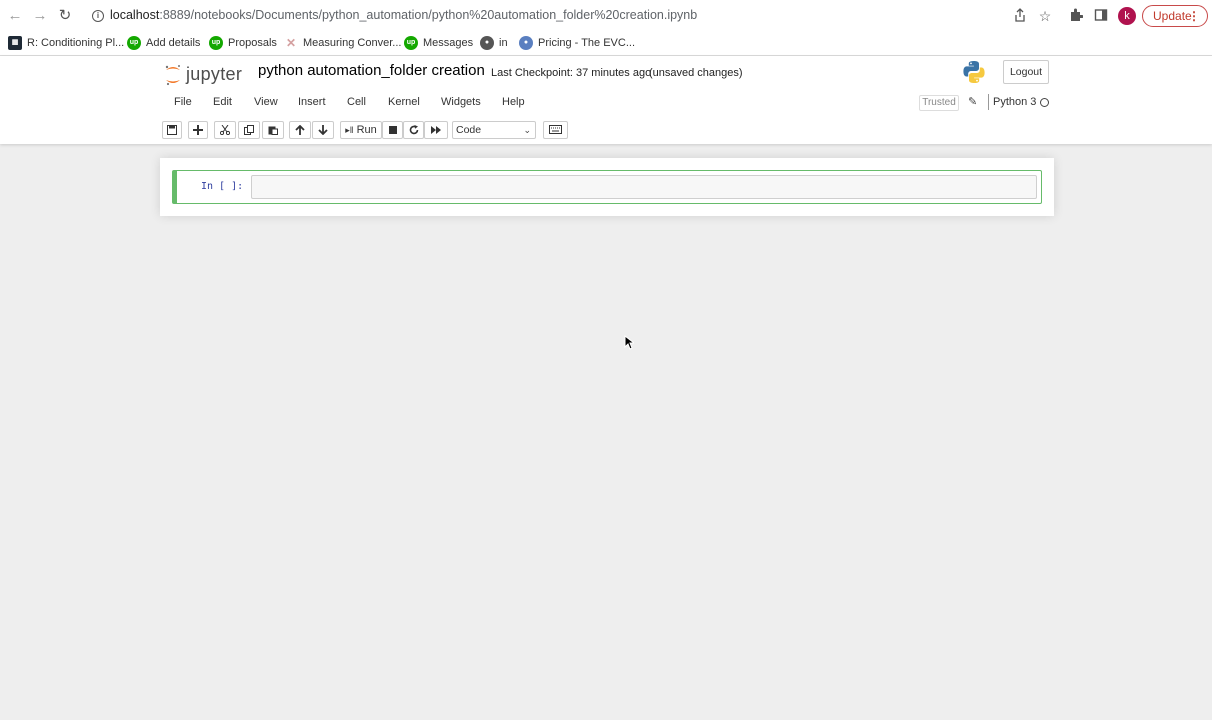 Image resolution: width=1212 pixels, height=720 pixels. I want to click on jupyter-logo-text: jupyter, so click(214, 74).